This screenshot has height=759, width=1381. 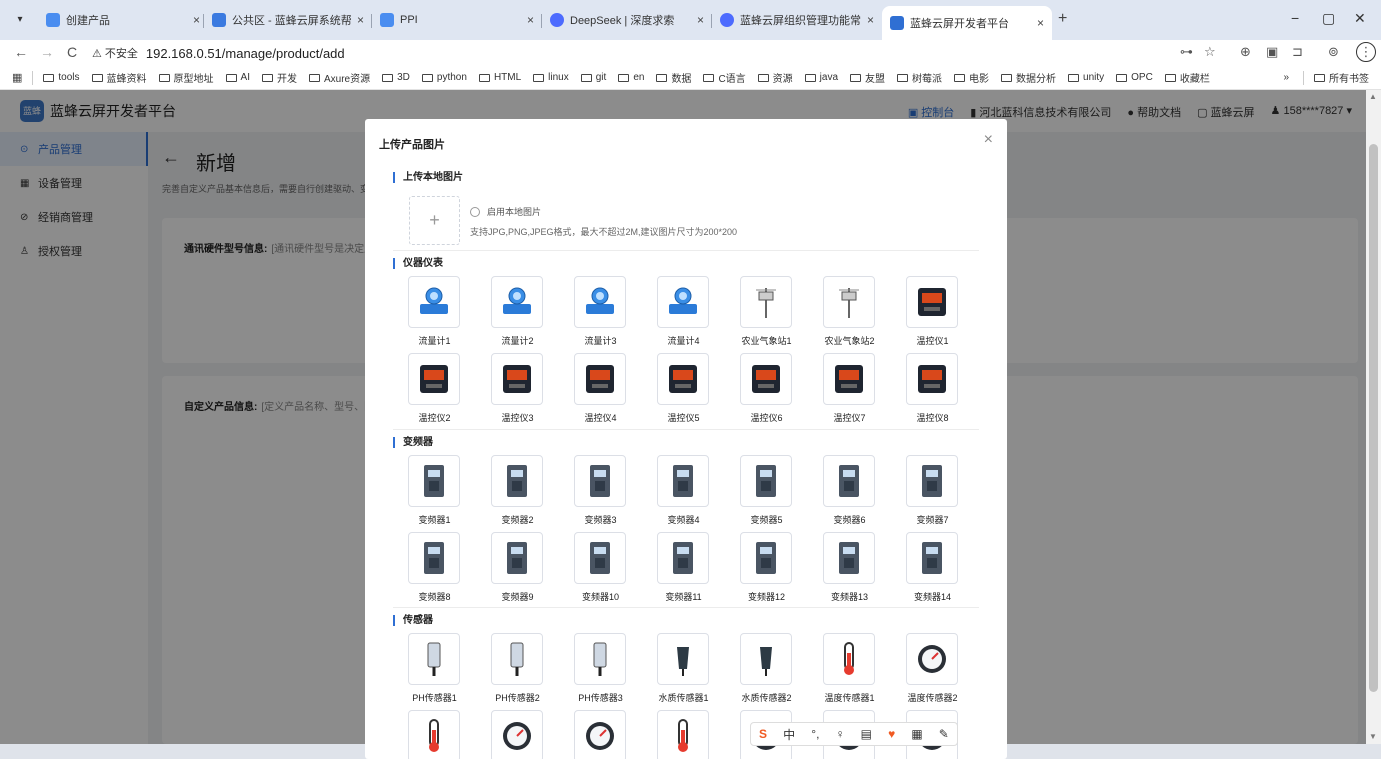 I want to click on product-image-option: 温控仪6, so click(x=766, y=391).